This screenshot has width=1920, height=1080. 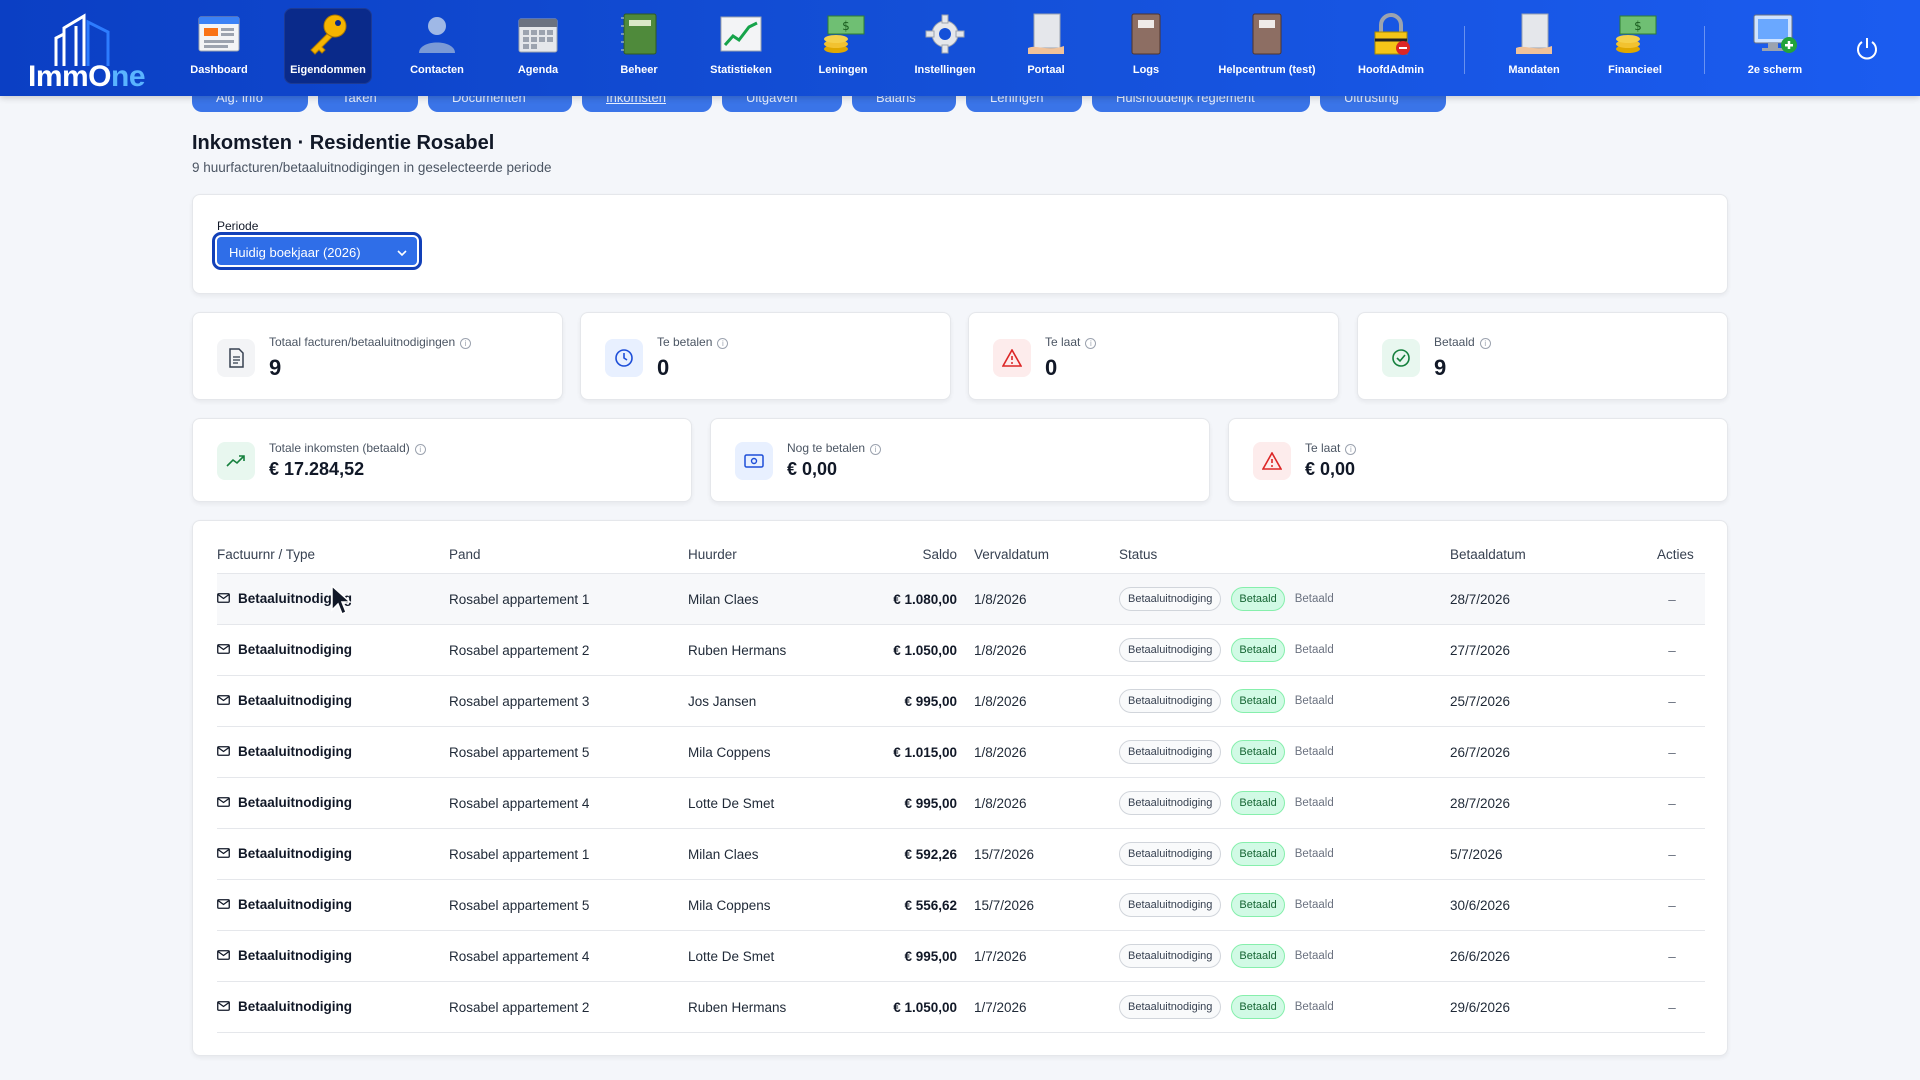 What do you see at coordinates (1051, 367) in the screenshot?
I see `stat-value: 0` at bounding box center [1051, 367].